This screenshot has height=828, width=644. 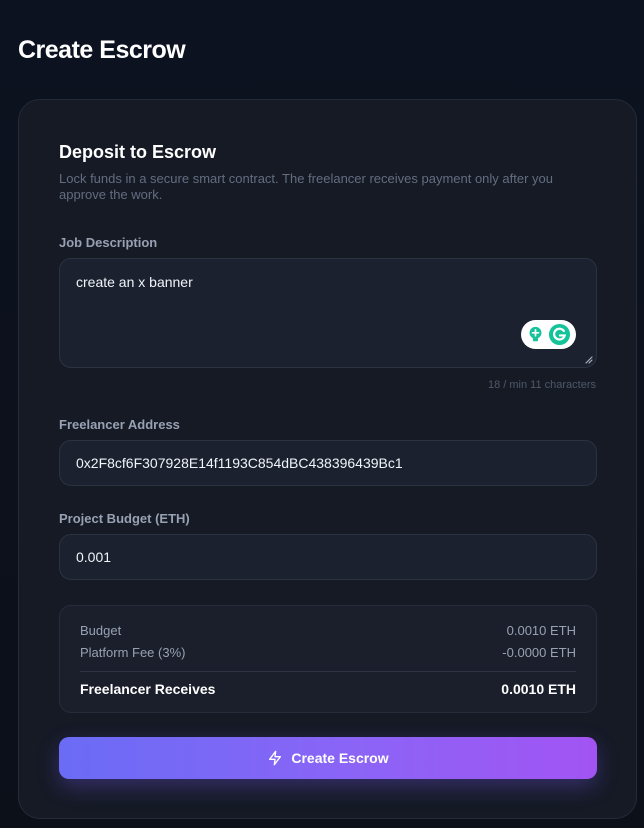 What do you see at coordinates (124, 518) in the screenshot?
I see `project-budget-label: Project Budget (ETH)` at bounding box center [124, 518].